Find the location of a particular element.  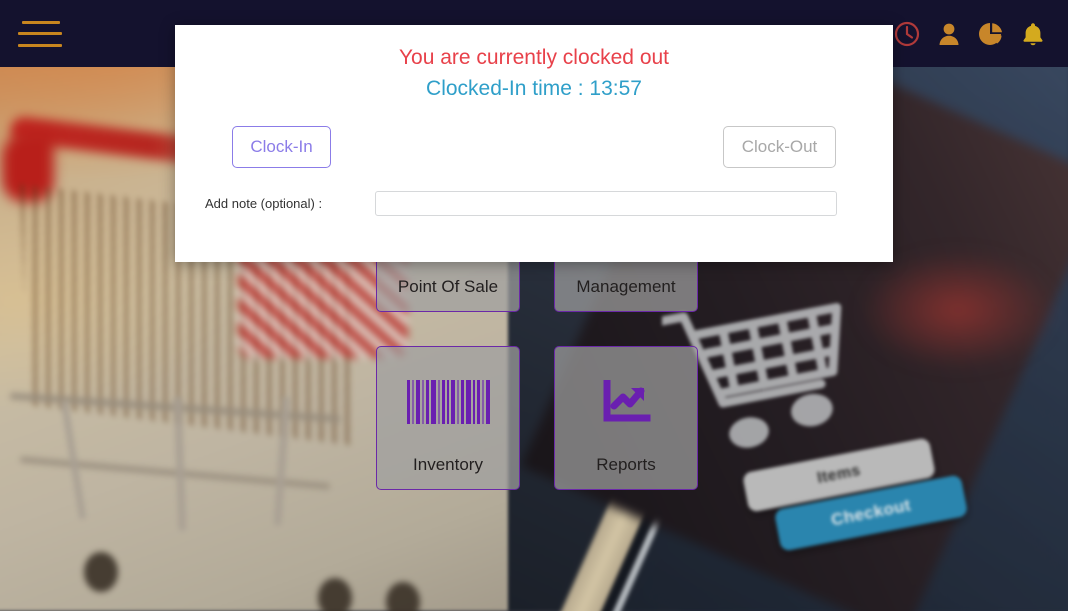

clock-icon is located at coordinates (907, 34).